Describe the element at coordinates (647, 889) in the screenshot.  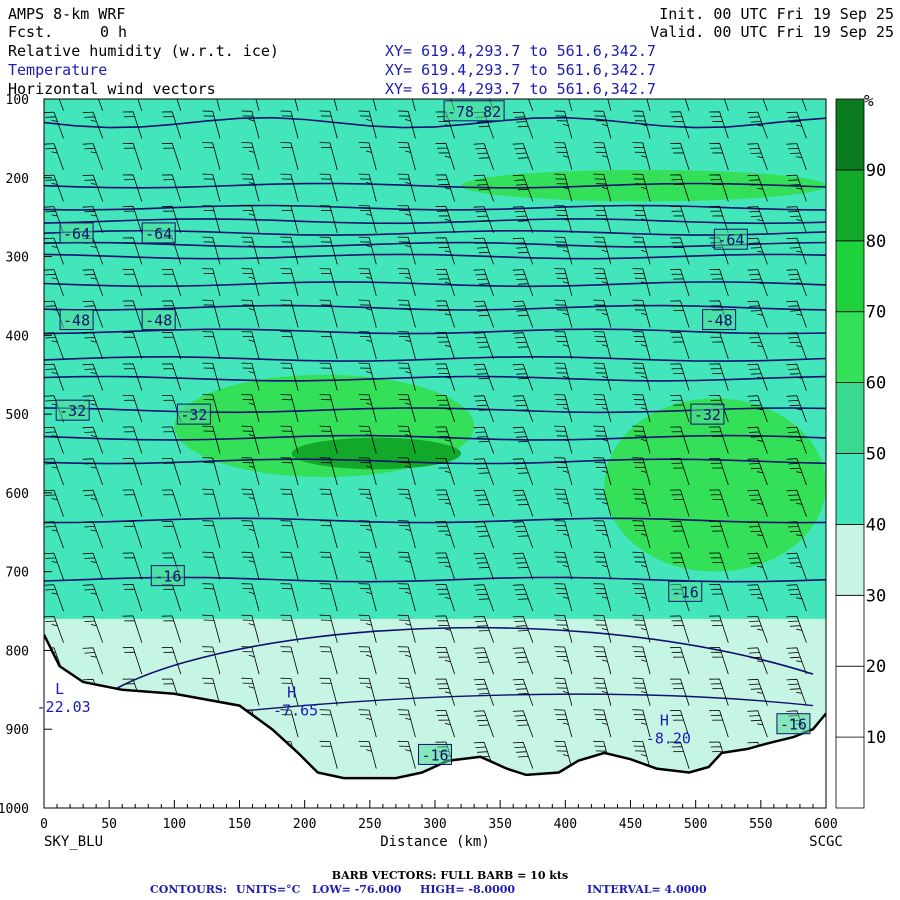
I see `contours-interval: INTERVAL= 4.0000` at that location.